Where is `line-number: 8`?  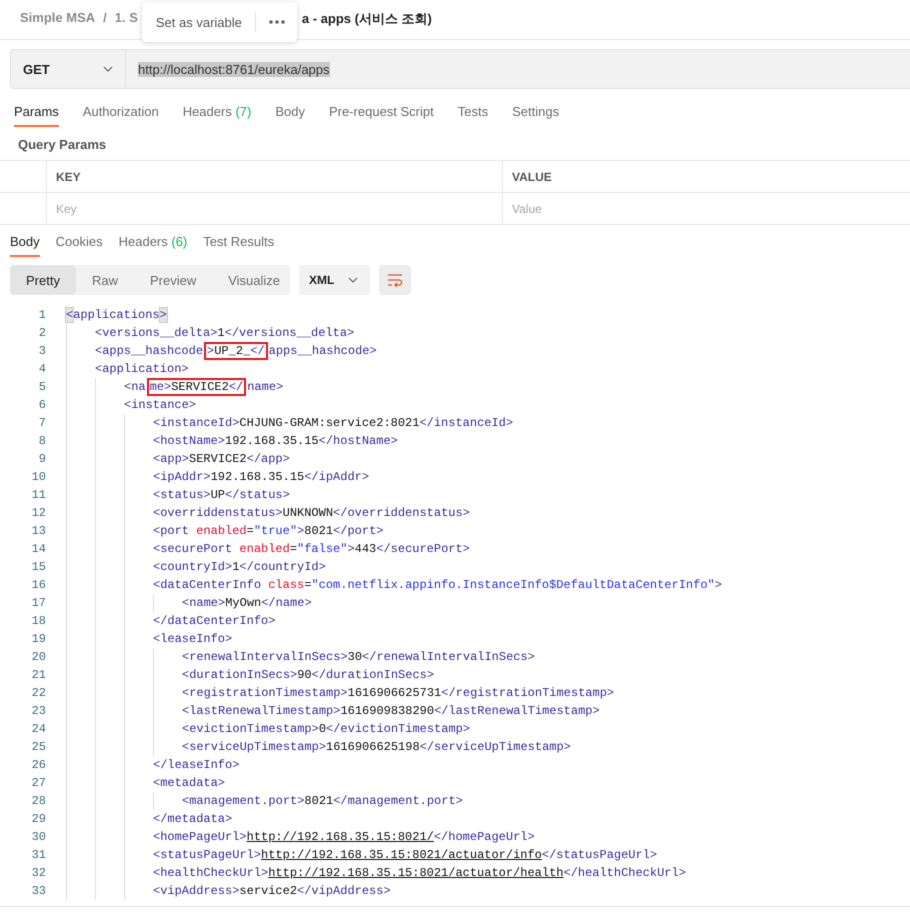 line-number: 8 is located at coordinates (42, 441).